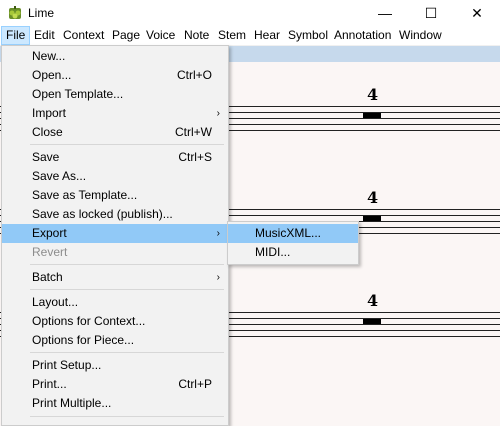 This screenshot has height=426, width=500. I want to click on menu-edit: Edit, so click(44, 35).